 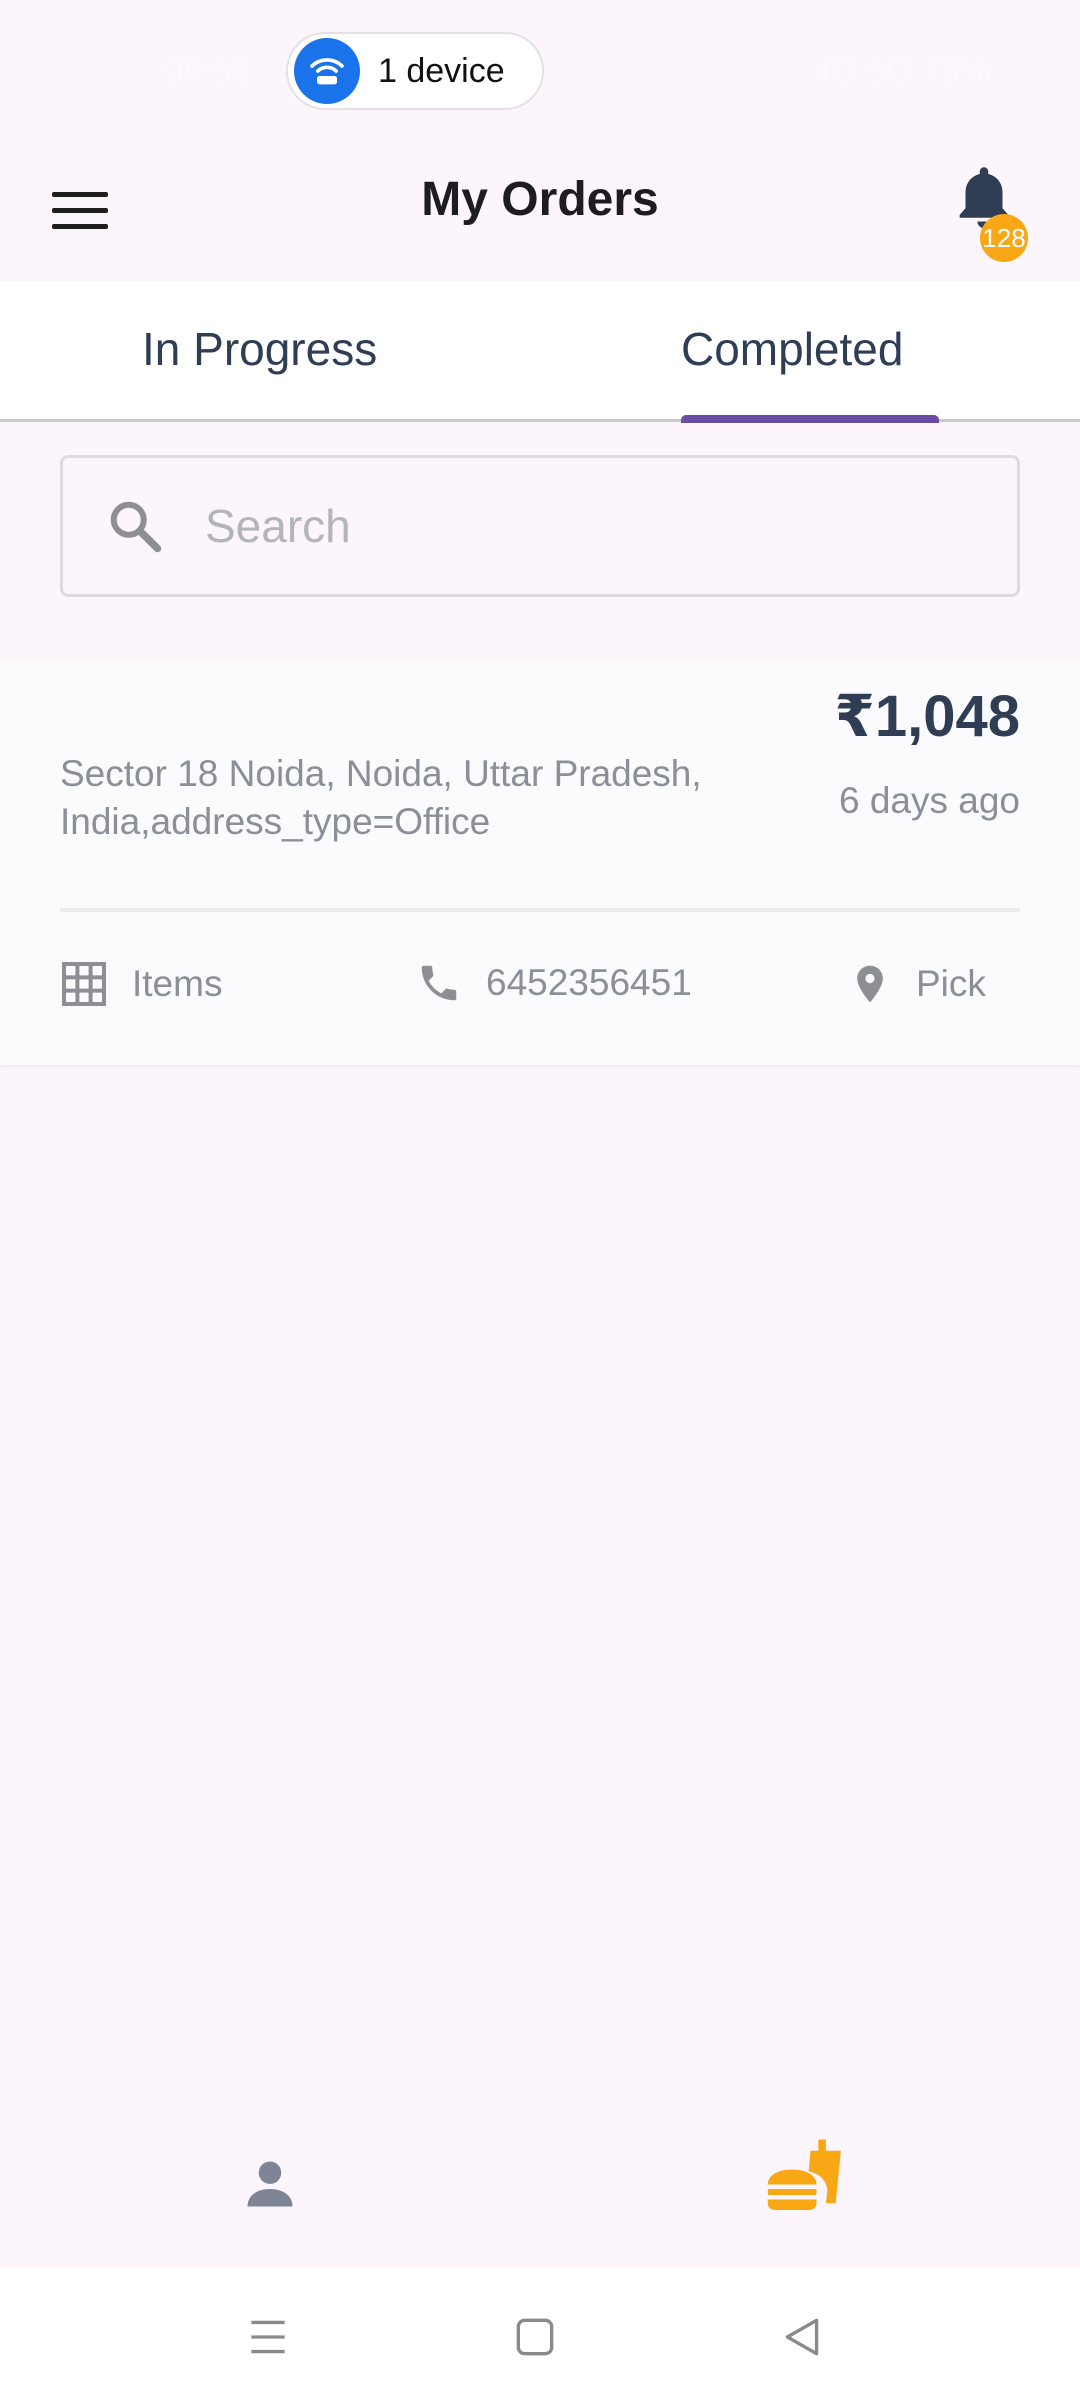 What do you see at coordinates (540, 199) in the screenshot?
I see `page-title: My Orders` at bounding box center [540, 199].